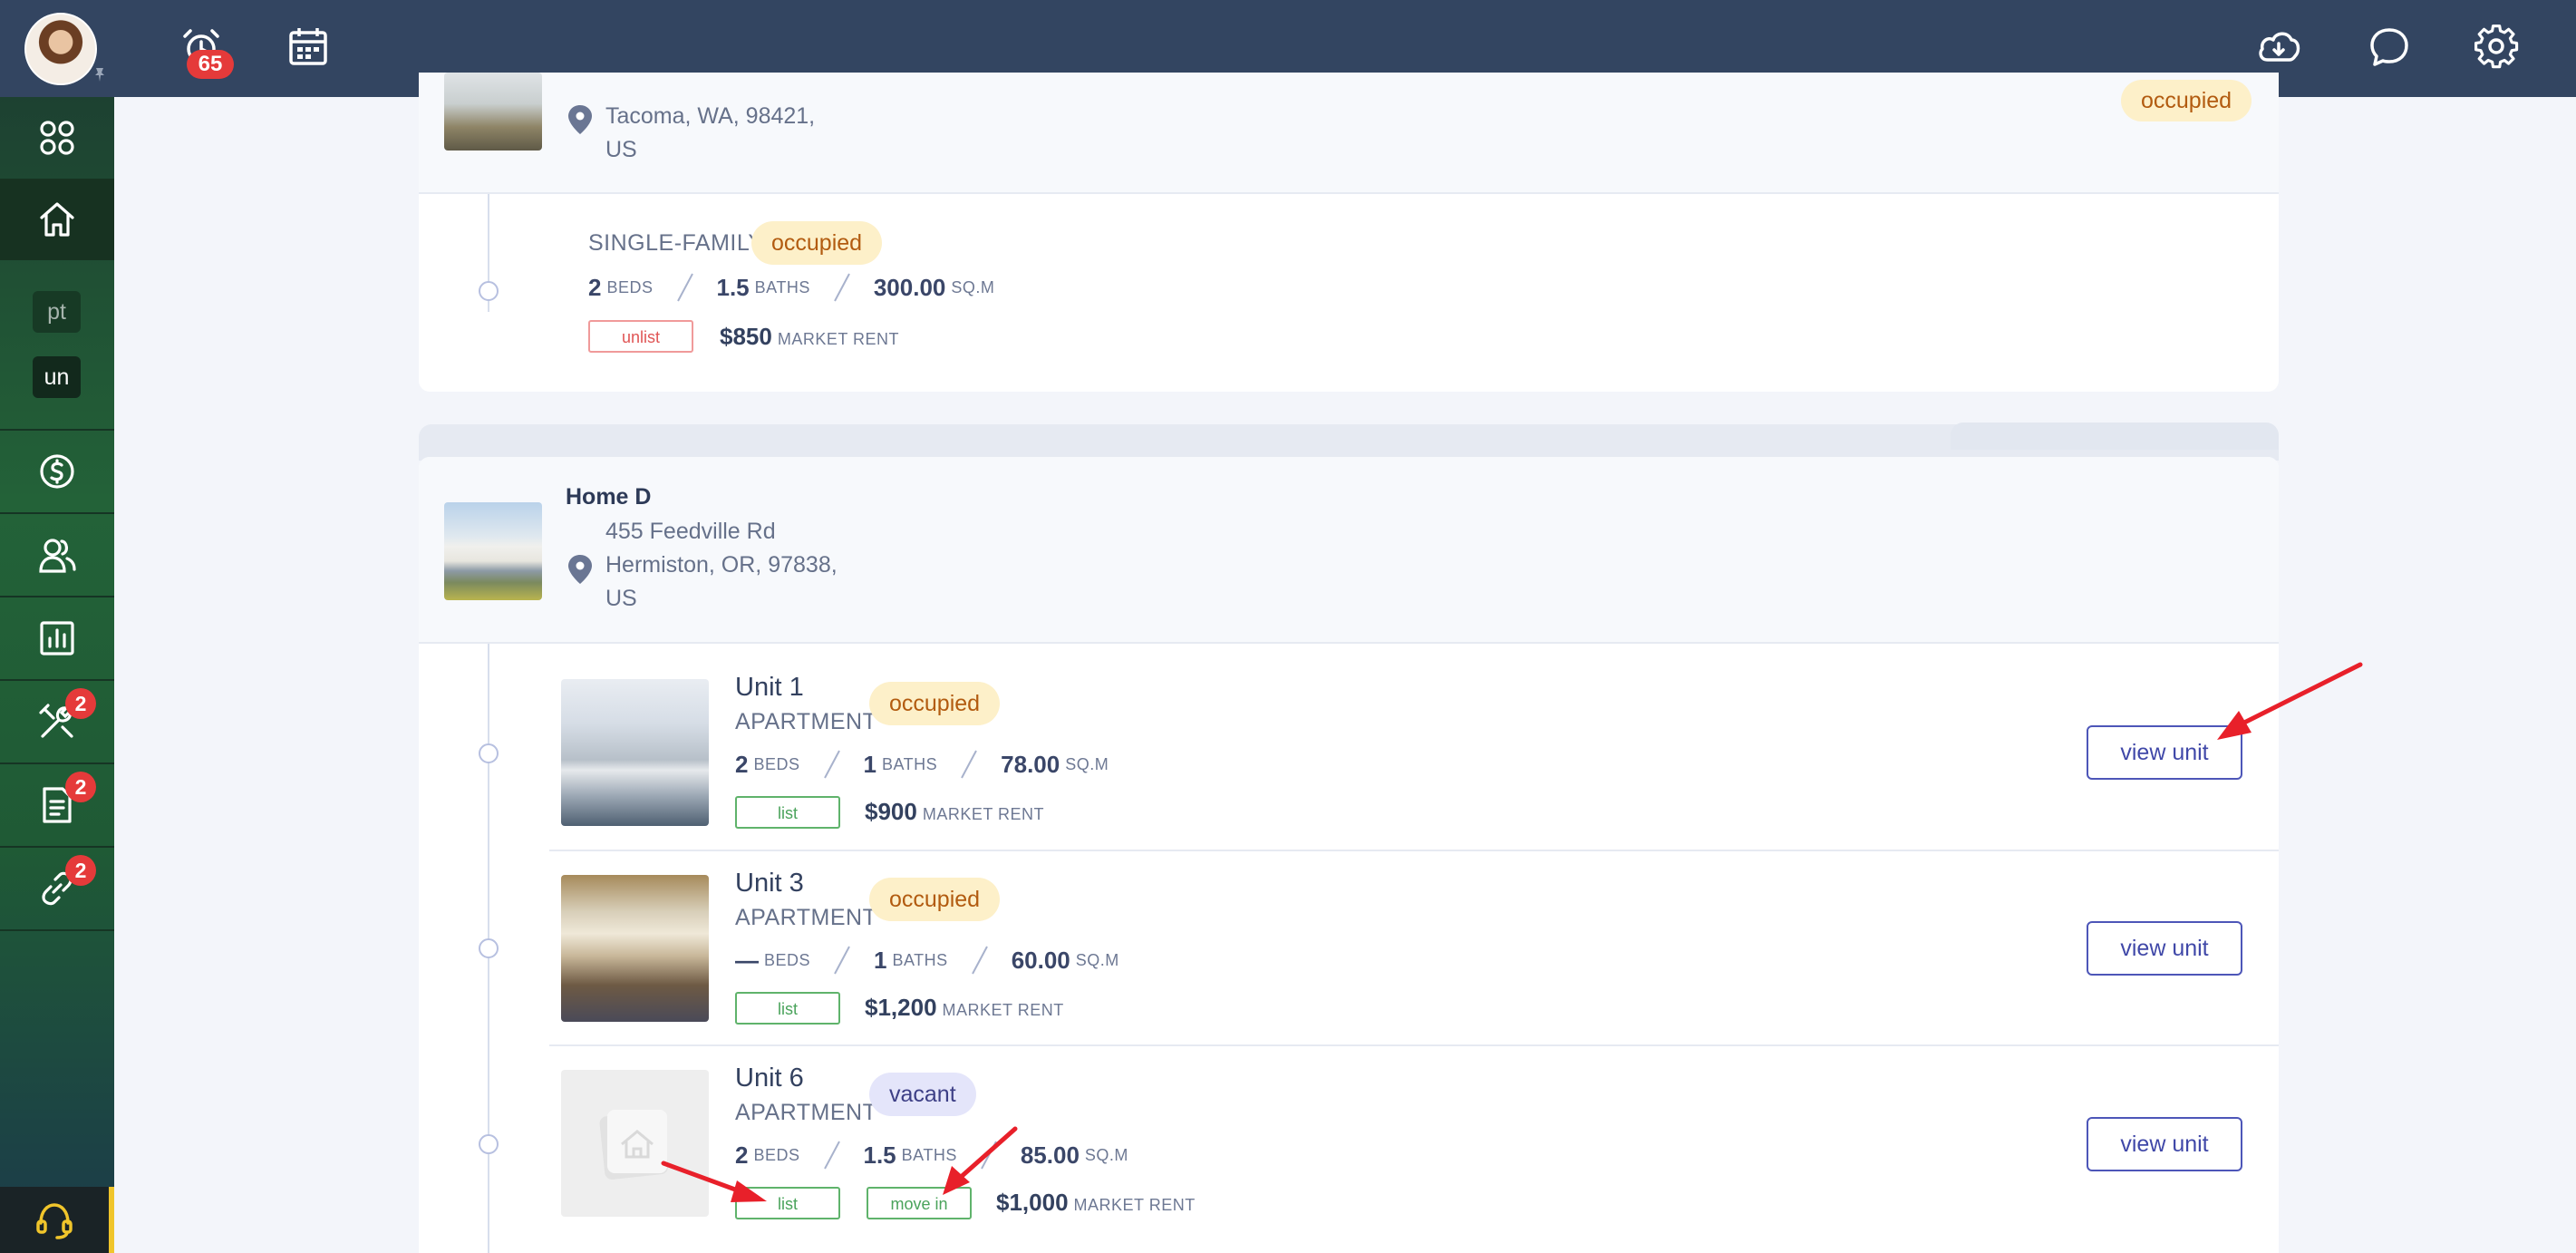 The height and width of the screenshot is (1253, 2576). What do you see at coordinates (80, 787) in the screenshot?
I see `applications-badge: 2` at bounding box center [80, 787].